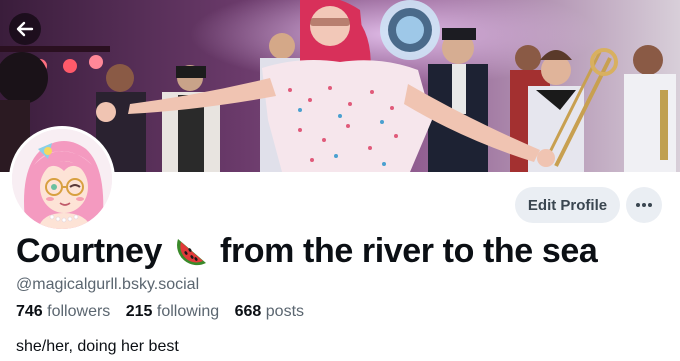  I want to click on posts-count: 668, so click(248, 311).